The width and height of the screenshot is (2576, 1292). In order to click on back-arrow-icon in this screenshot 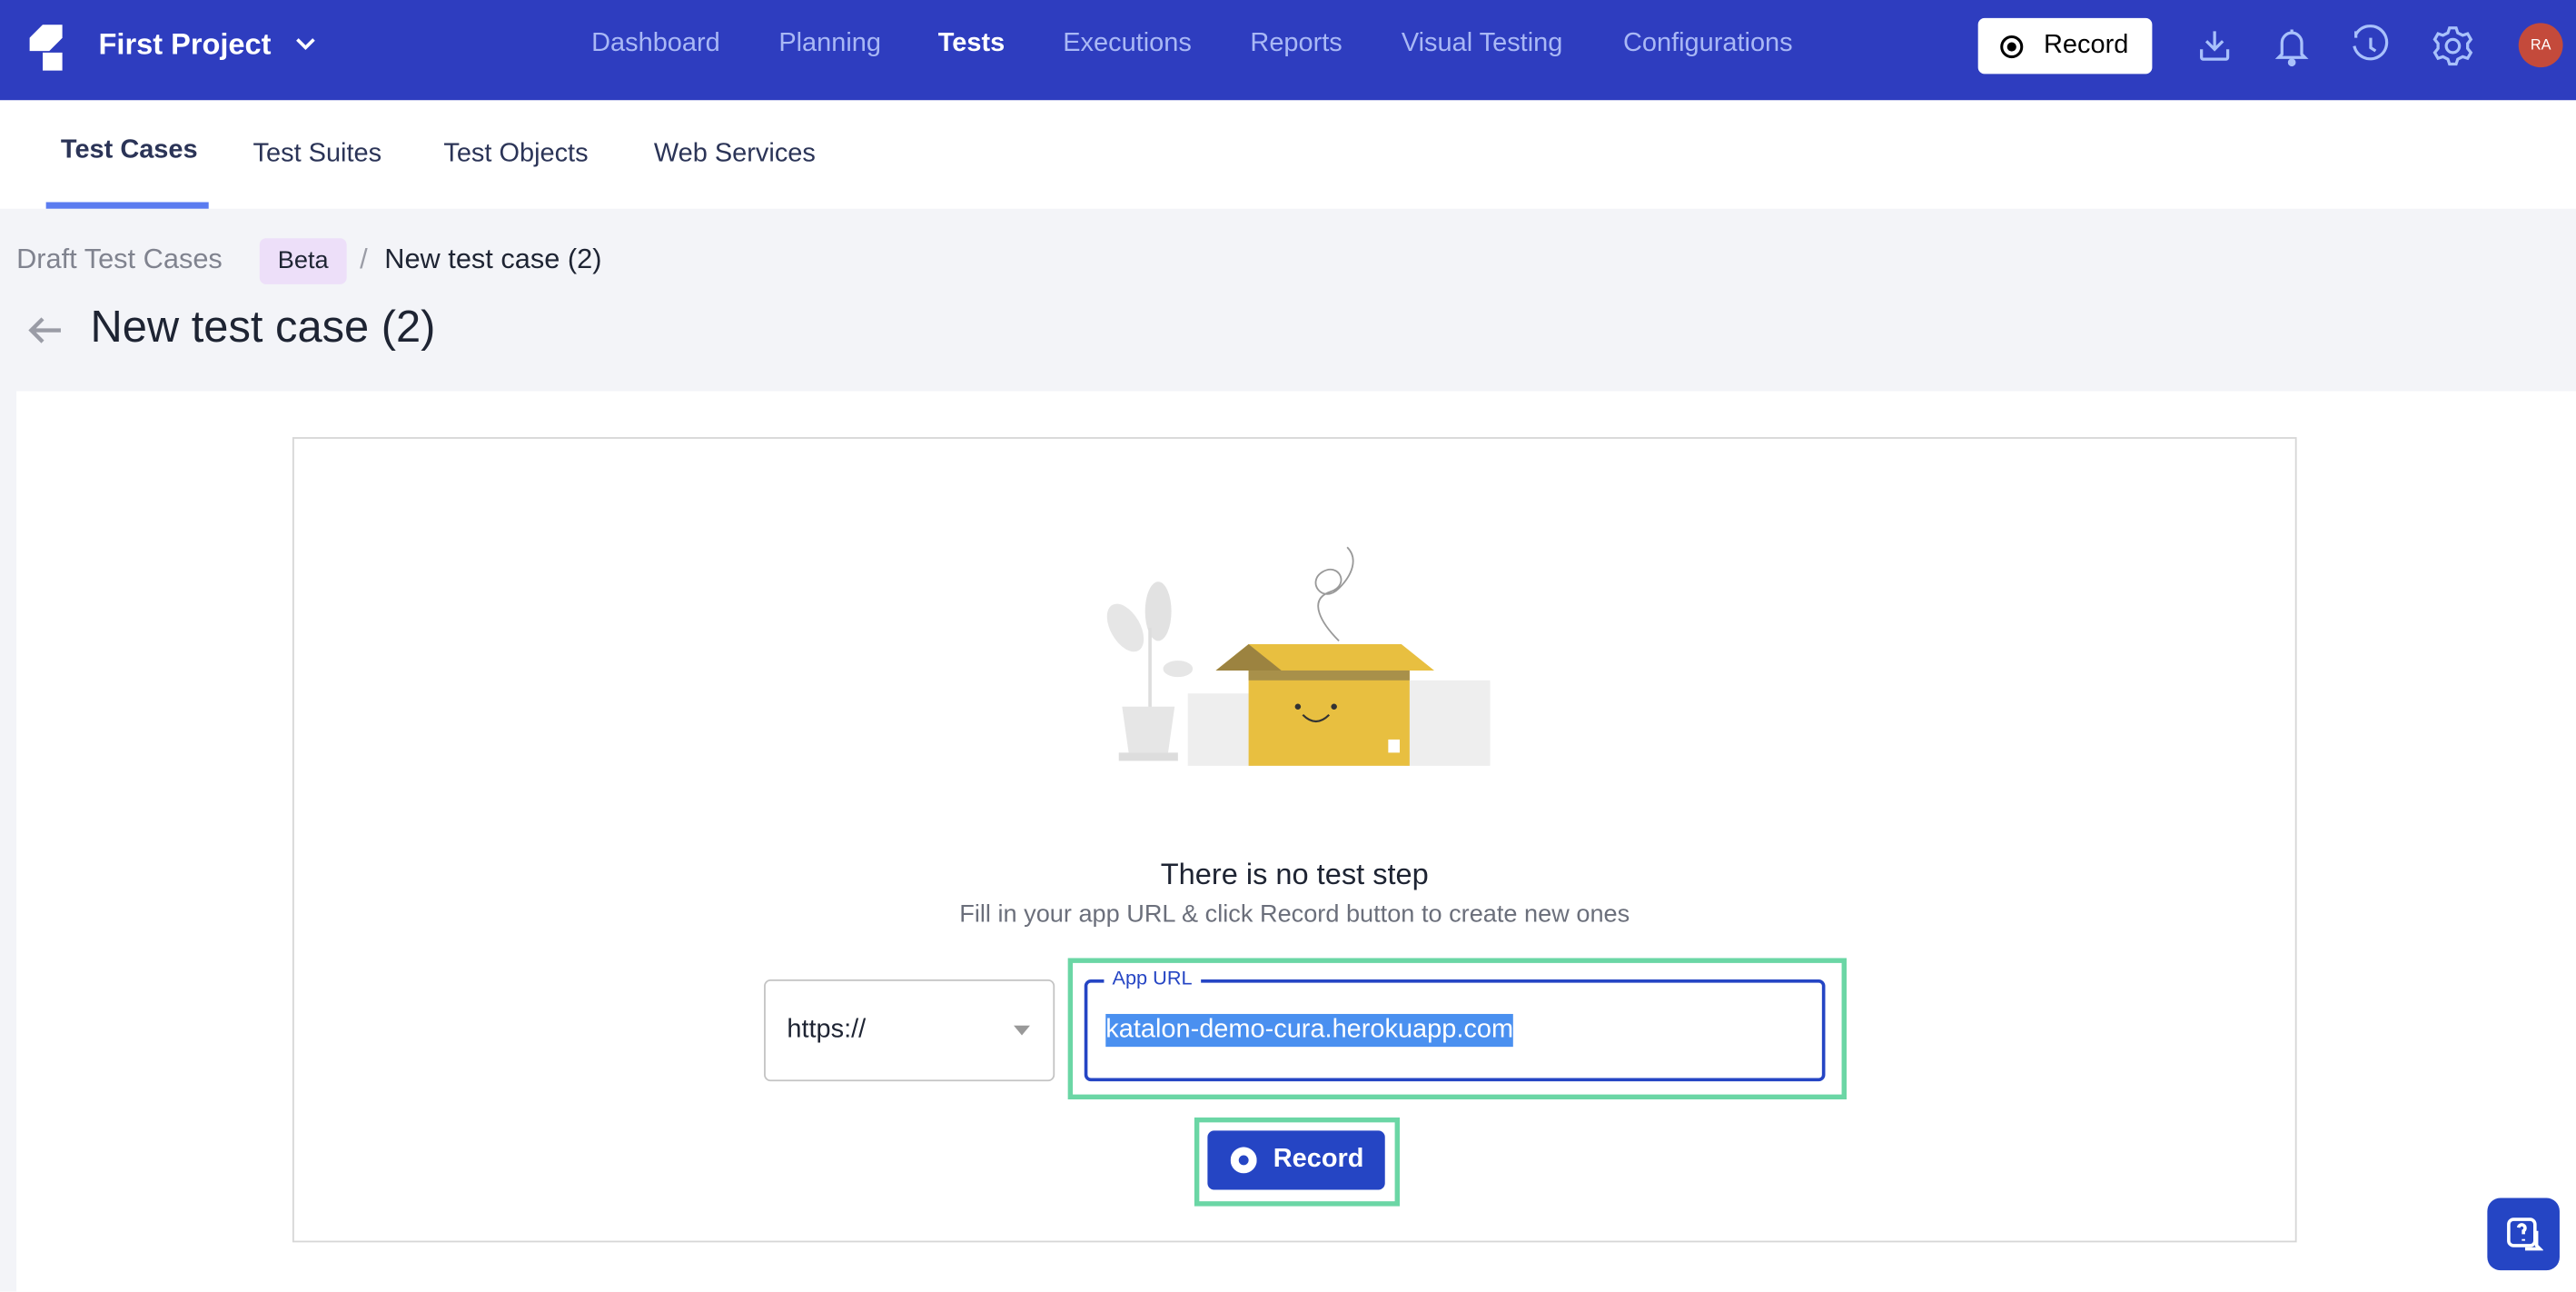, I will do `click(44, 329)`.